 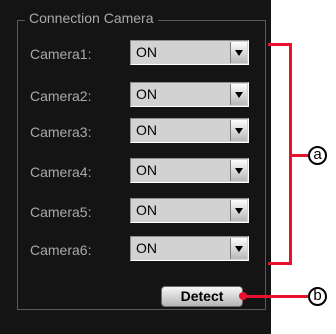 I want to click on camera-3-value: ON, so click(x=146, y=130).